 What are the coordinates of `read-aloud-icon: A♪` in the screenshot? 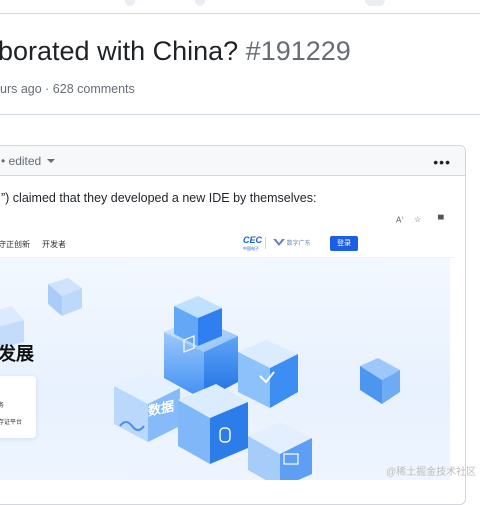 It's located at (400, 220).